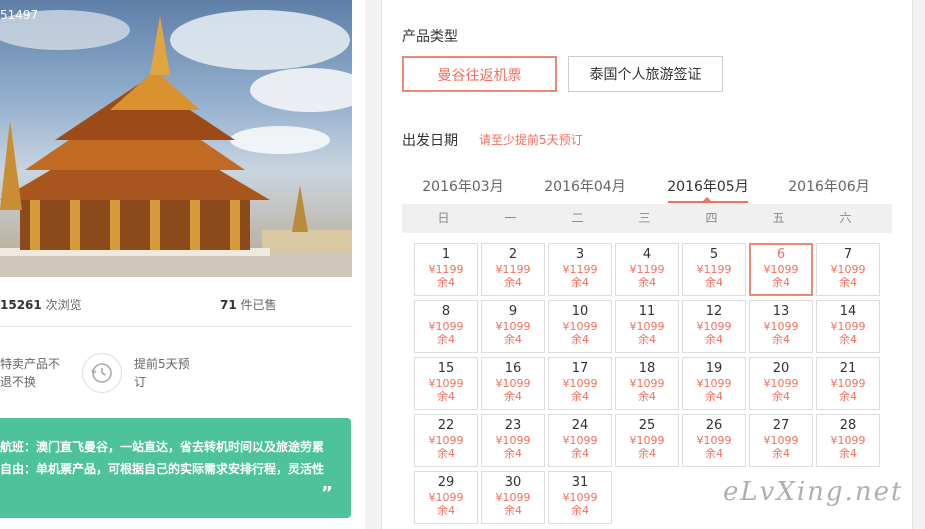 This screenshot has width=925, height=529. Describe the element at coordinates (580, 311) in the screenshot. I see `calendar-day-number: 10` at that location.